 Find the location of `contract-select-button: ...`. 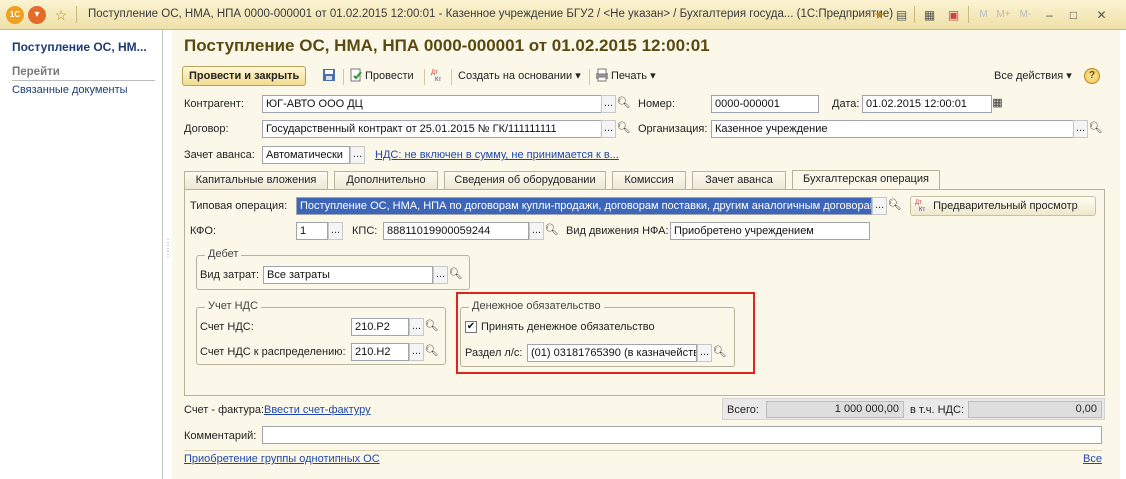

contract-select-button: ... is located at coordinates (608, 129).